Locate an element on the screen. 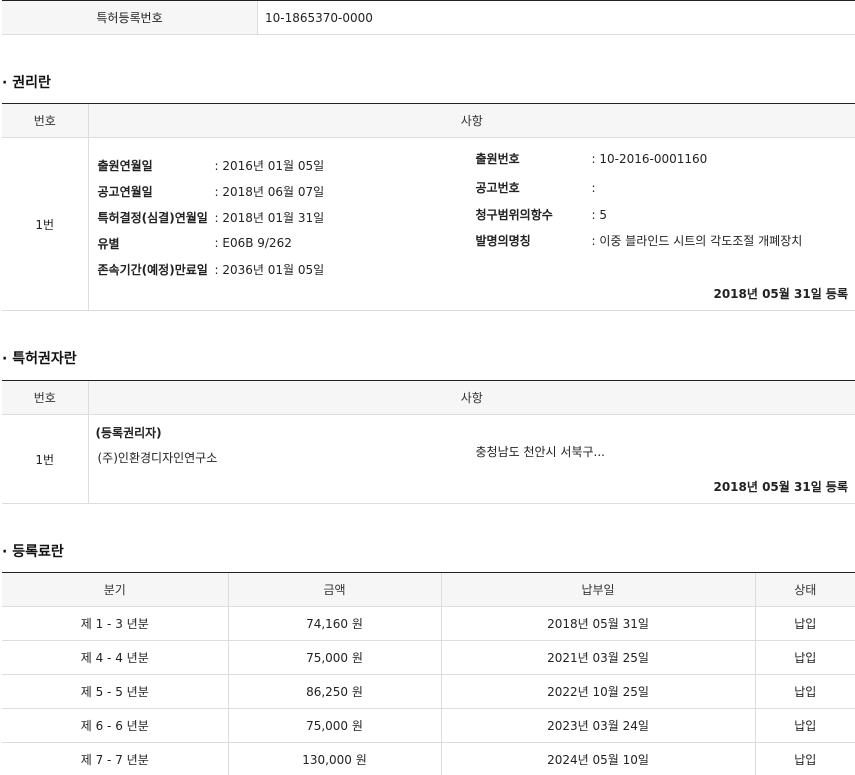  rights-field-label: 유별 is located at coordinates (108, 243).